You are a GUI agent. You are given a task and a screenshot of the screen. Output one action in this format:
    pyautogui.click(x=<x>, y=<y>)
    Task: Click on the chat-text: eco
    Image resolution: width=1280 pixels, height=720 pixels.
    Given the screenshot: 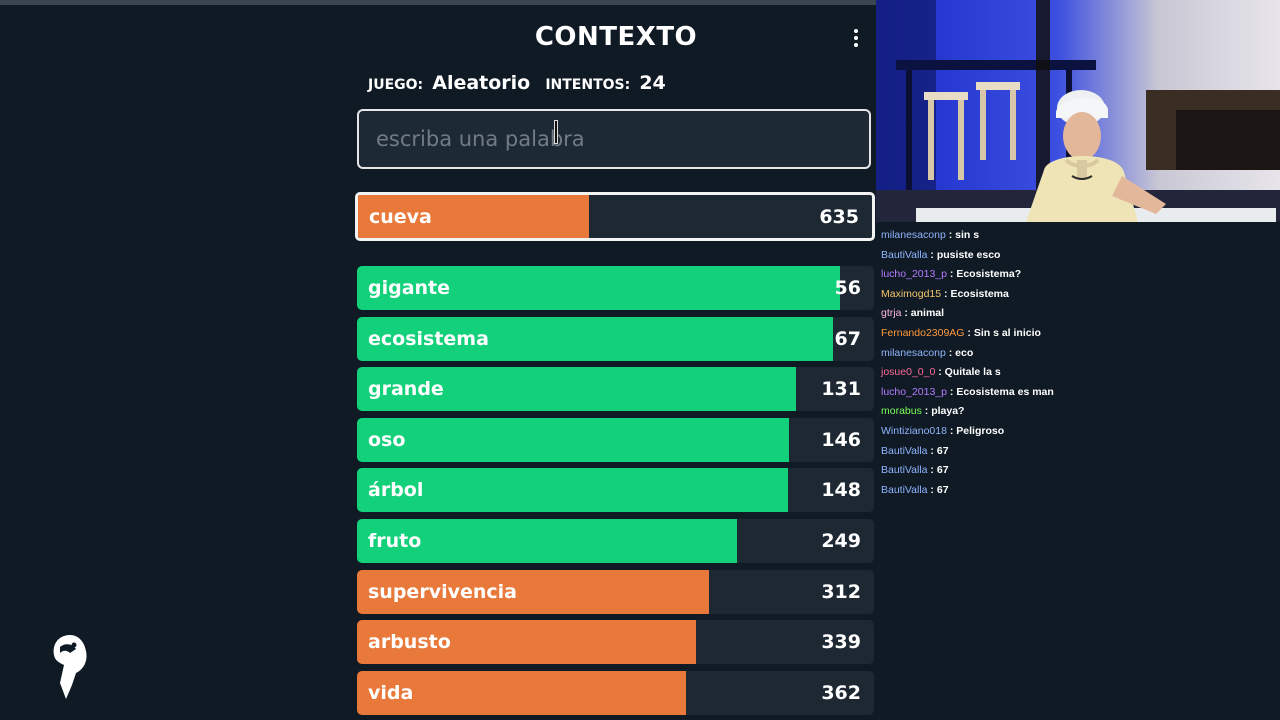 What is the action you would take?
    pyautogui.click(x=964, y=352)
    